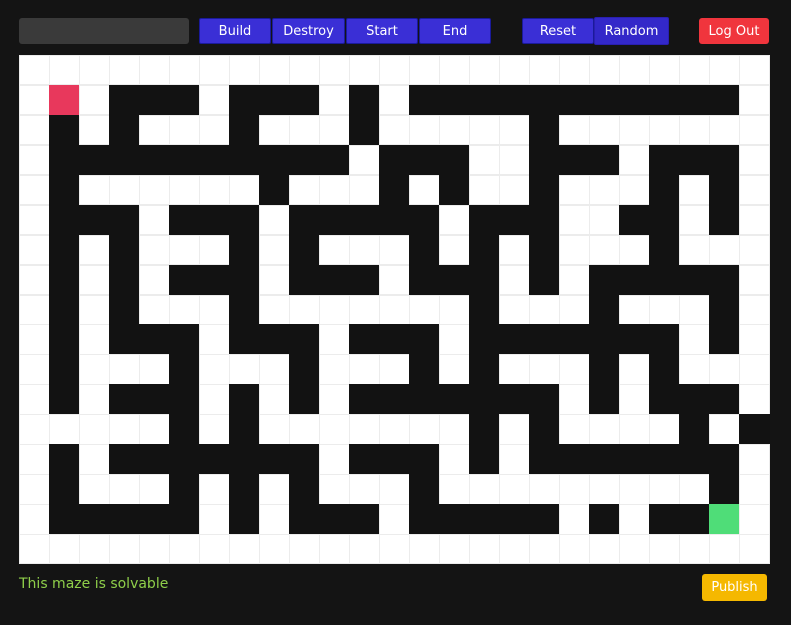  What do you see at coordinates (734, 31) in the screenshot?
I see `logout-button: Log Out` at bounding box center [734, 31].